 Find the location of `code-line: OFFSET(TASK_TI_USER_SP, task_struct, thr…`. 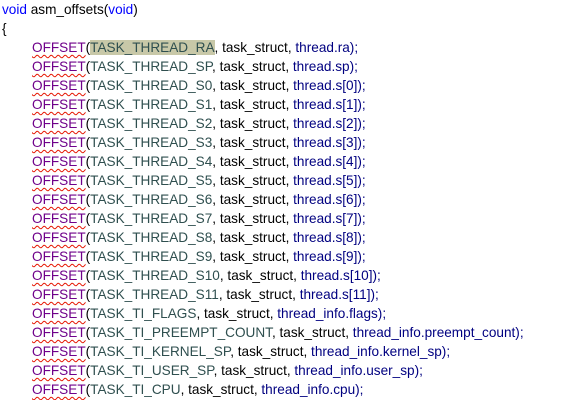

code-line: OFFSET(TASK_TI_USER_SP, task_struct, thr… is located at coordinates (284, 370).